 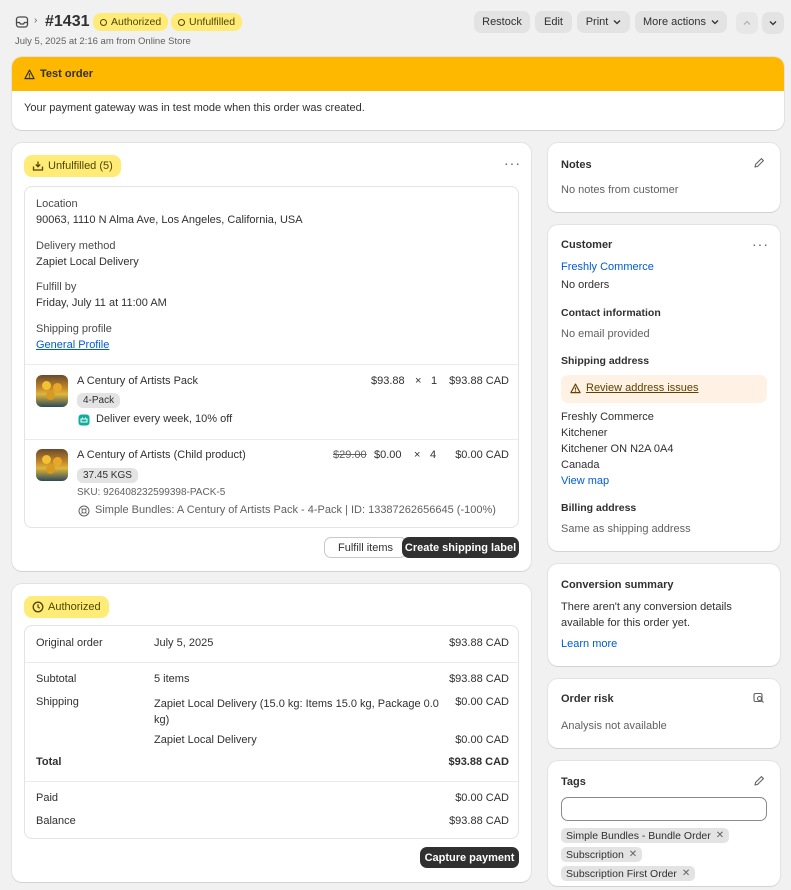 I want to click on order-risk-card: Order risk Analysis not available, so click(x=664, y=713).